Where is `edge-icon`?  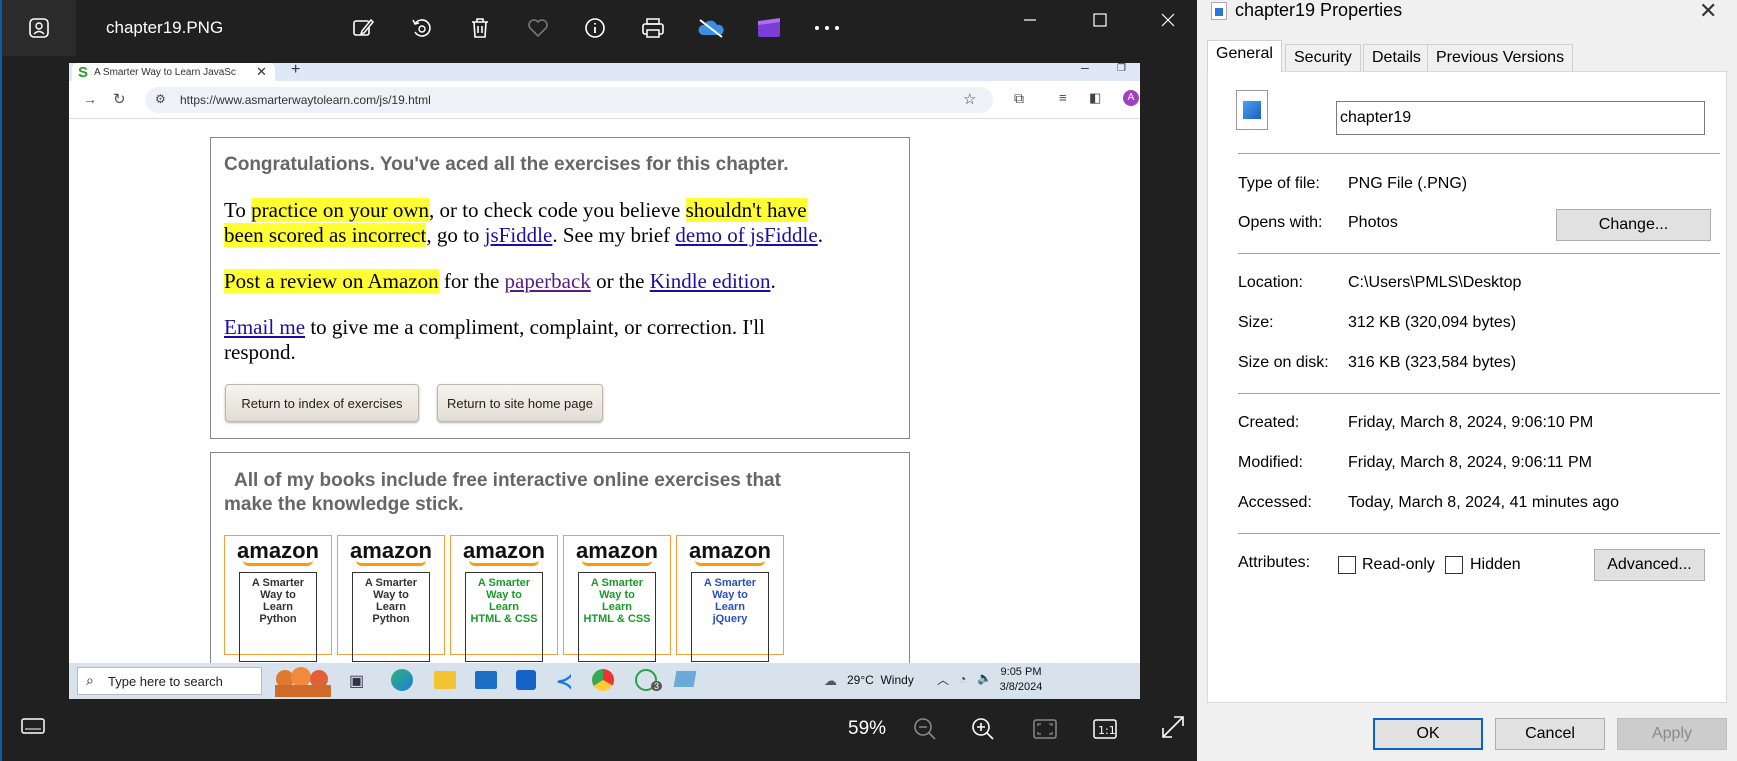
edge-icon is located at coordinates (402, 680).